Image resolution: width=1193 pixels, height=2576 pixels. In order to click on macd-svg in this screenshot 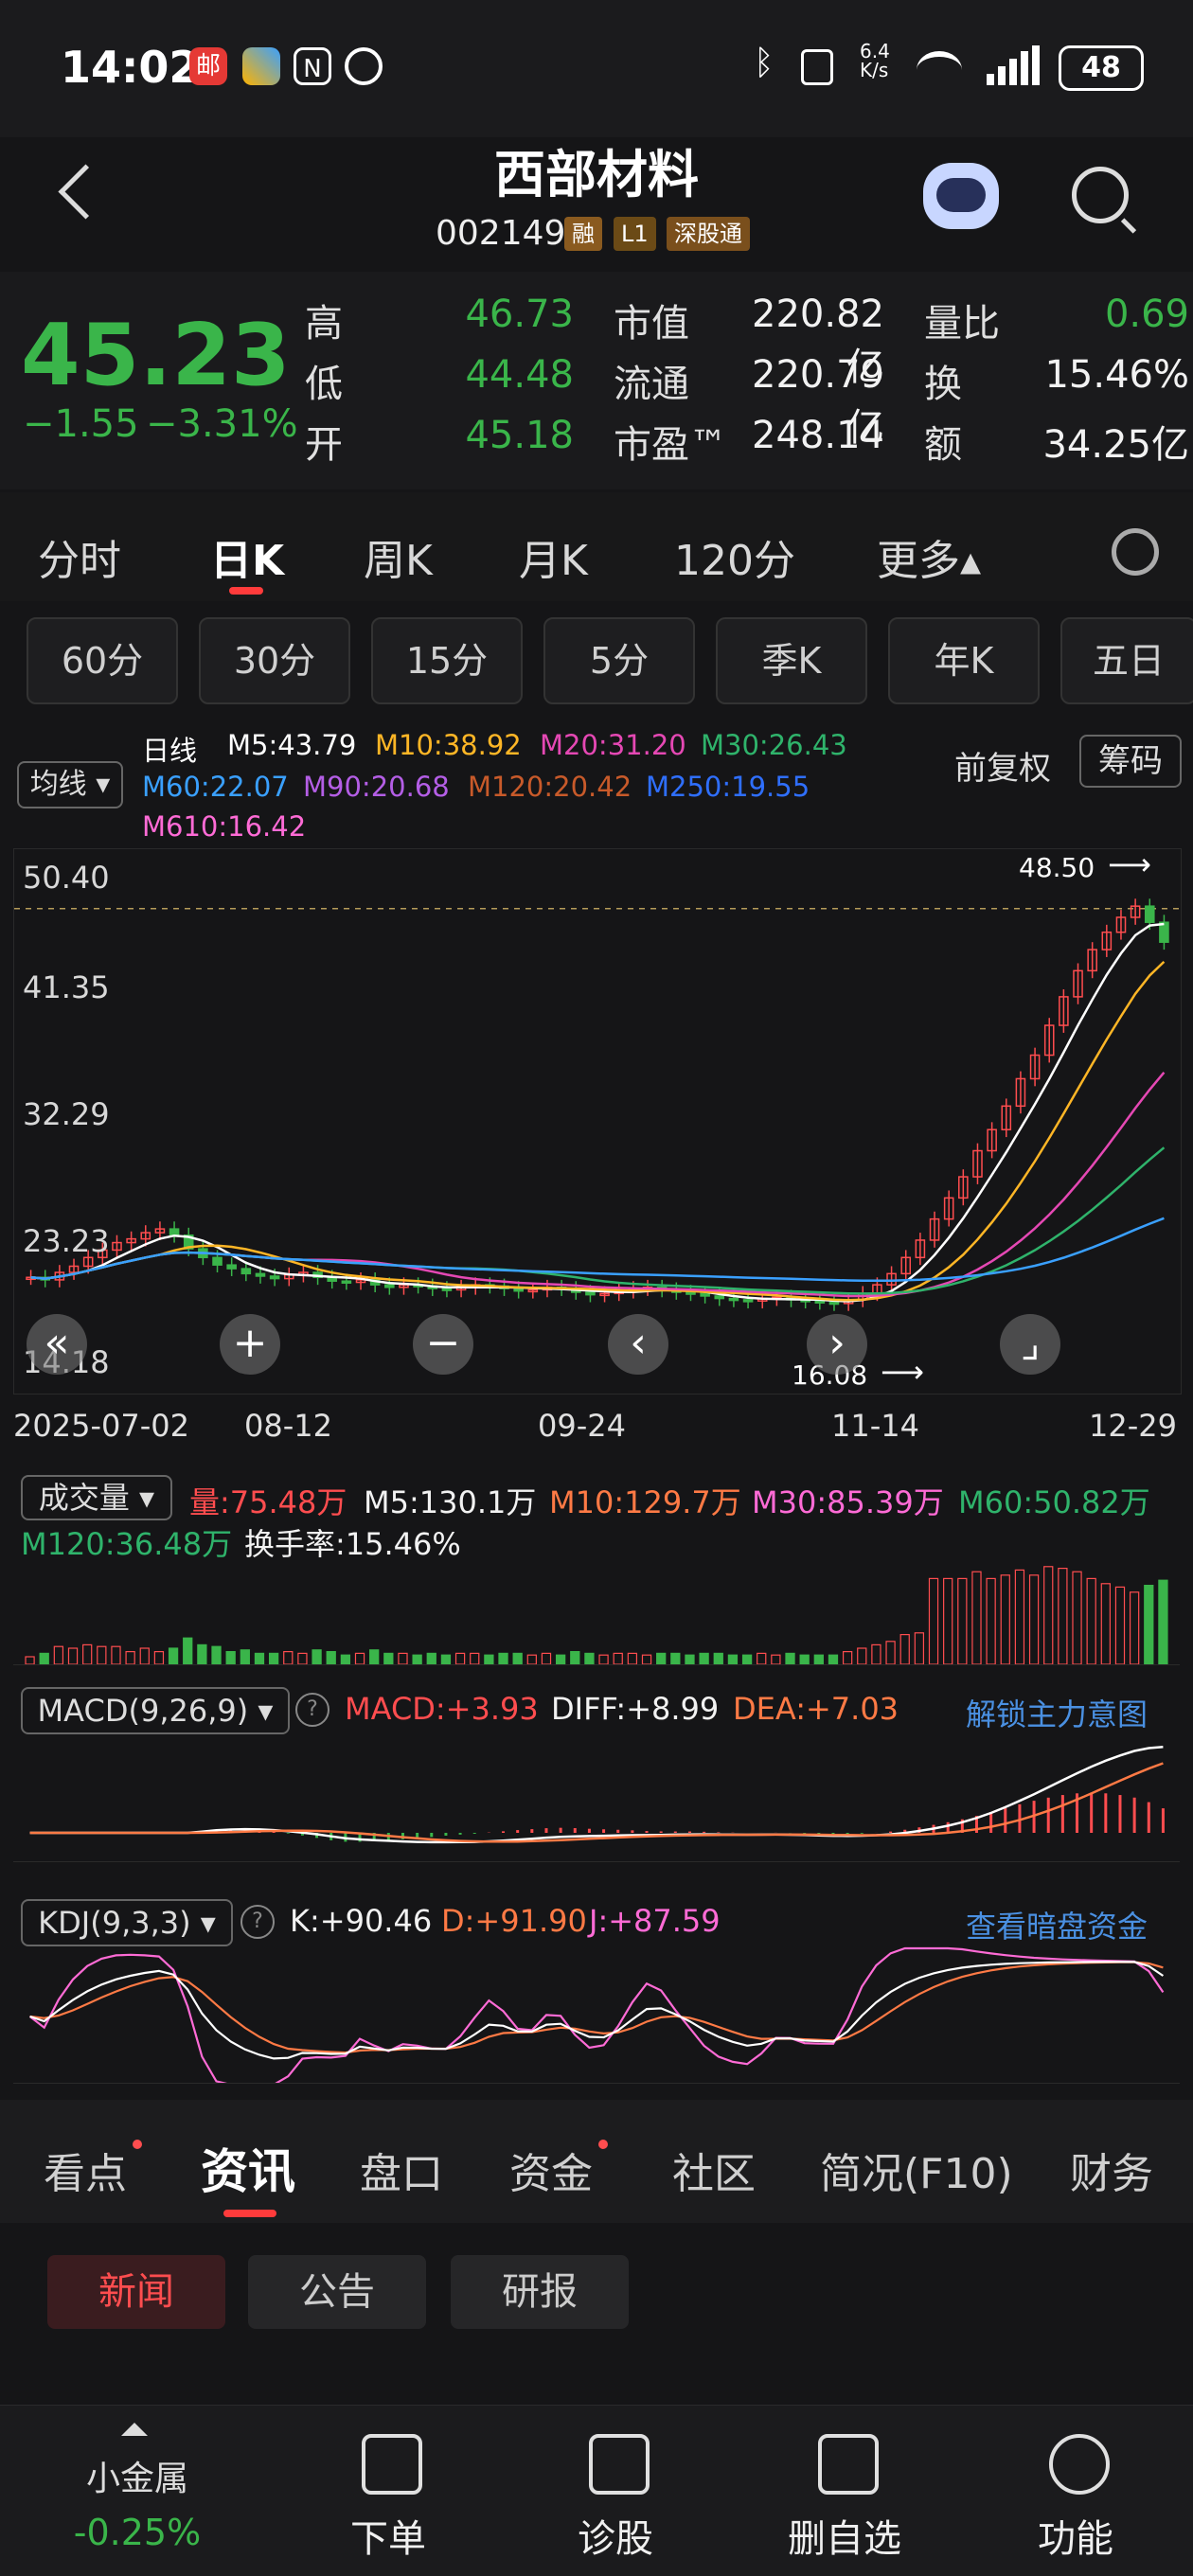, I will do `click(597, 1795)`.